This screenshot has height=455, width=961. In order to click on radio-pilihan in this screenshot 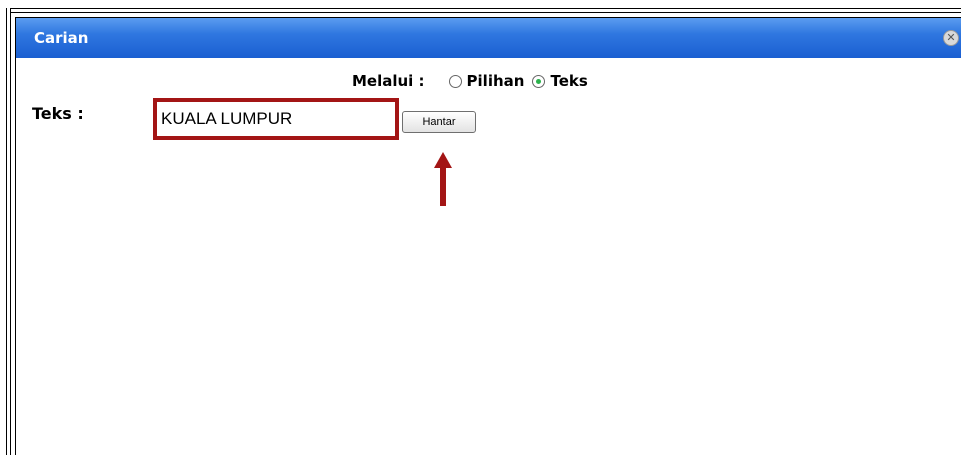, I will do `click(455, 81)`.